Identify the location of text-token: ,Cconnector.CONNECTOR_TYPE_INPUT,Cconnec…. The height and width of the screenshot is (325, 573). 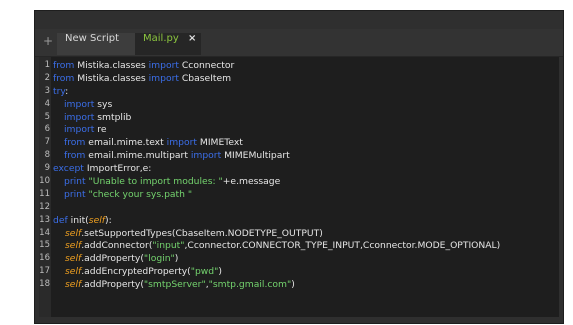
(342, 246).